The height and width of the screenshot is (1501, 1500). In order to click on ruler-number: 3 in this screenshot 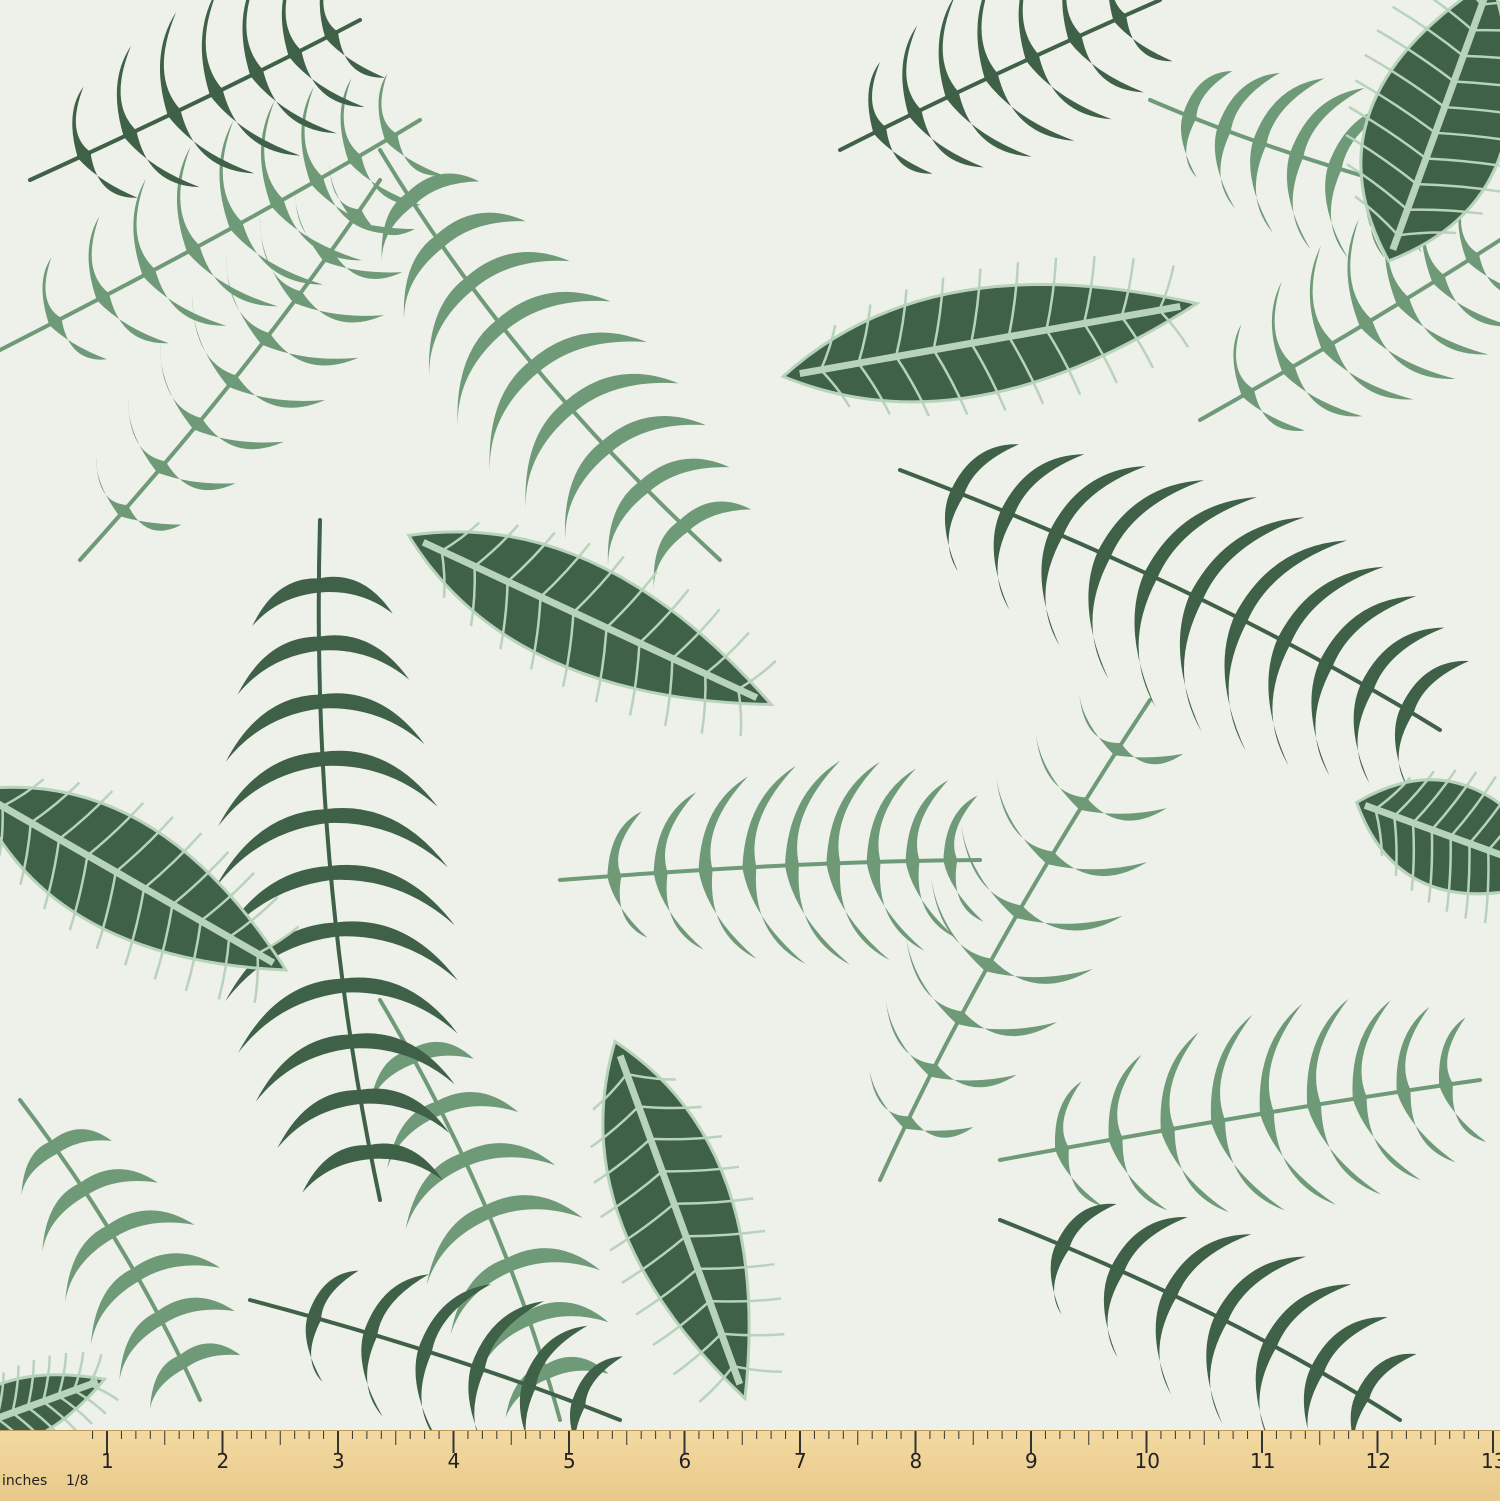, I will do `click(338, 1461)`.